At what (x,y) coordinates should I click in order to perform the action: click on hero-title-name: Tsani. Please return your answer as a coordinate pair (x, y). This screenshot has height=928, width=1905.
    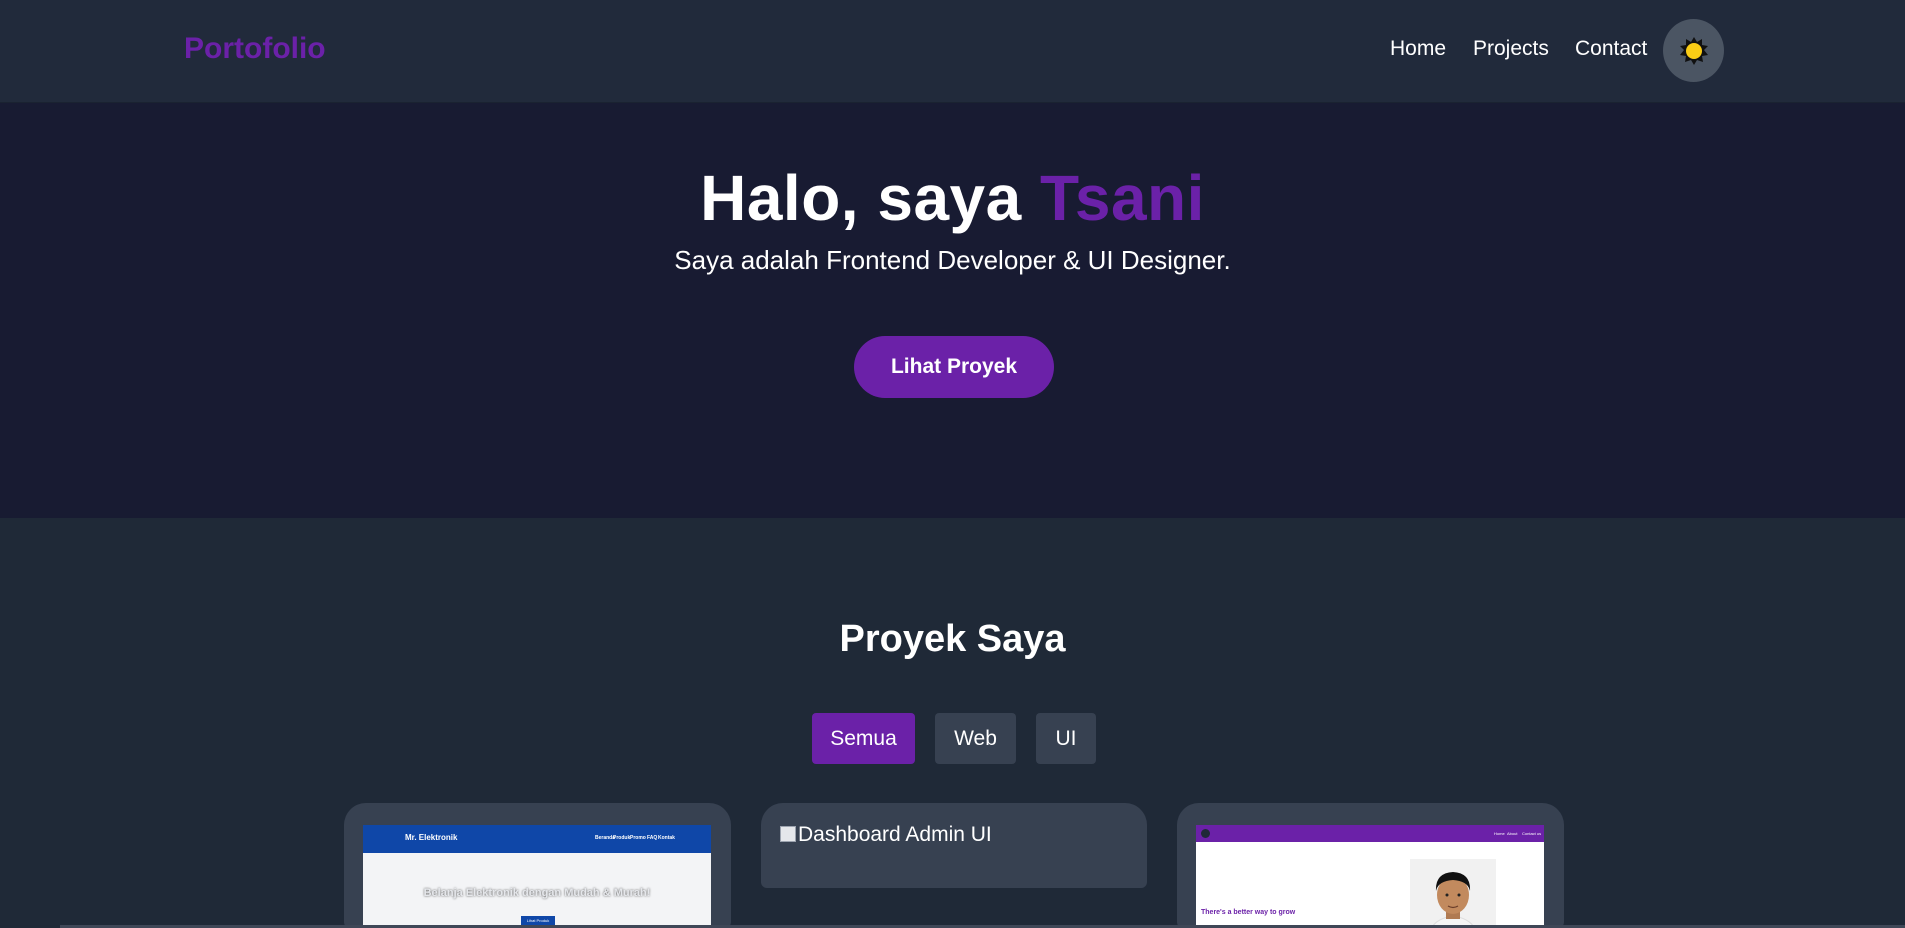
    Looking at the image, I should click on (1122, 198).